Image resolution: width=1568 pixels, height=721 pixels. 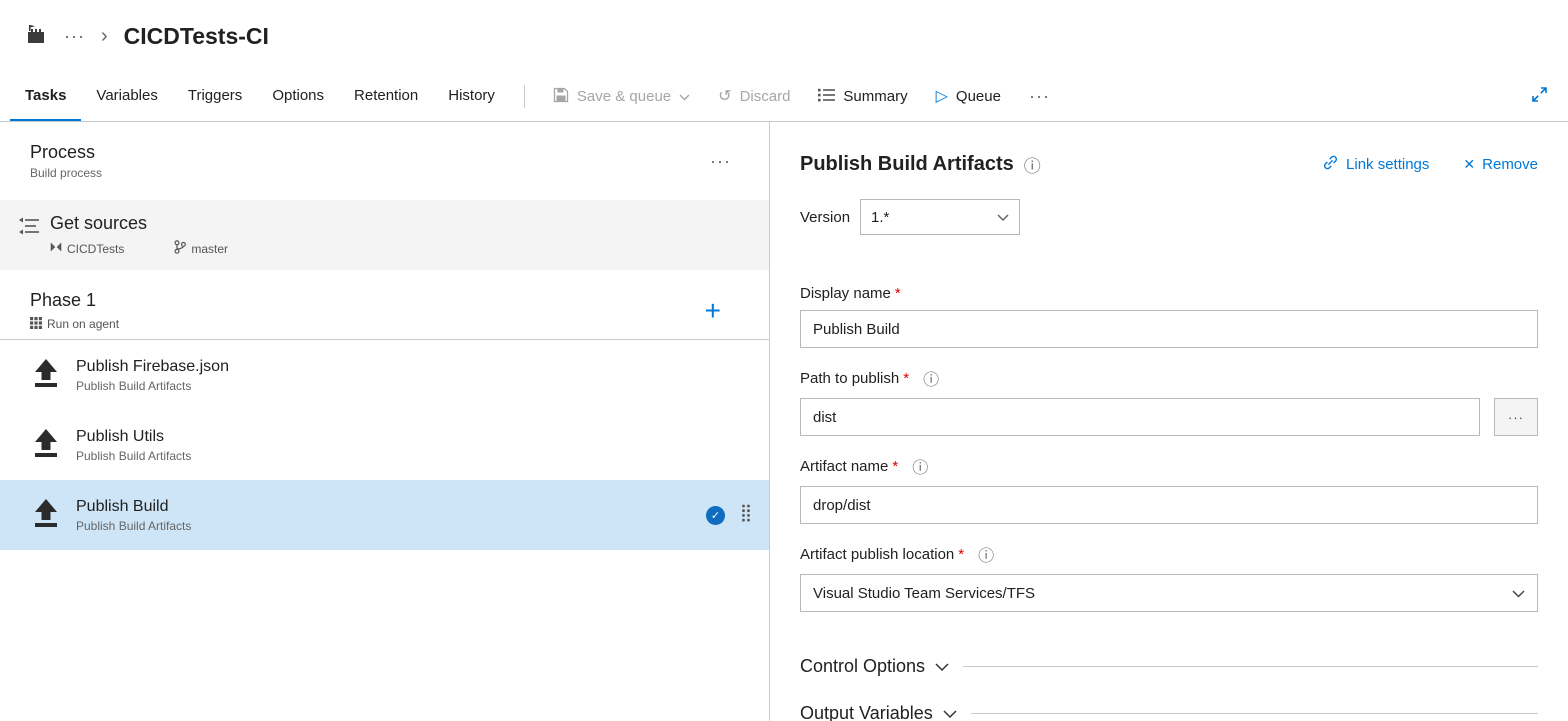 I want to click on tab-label: History, so click(x=471, y=95).